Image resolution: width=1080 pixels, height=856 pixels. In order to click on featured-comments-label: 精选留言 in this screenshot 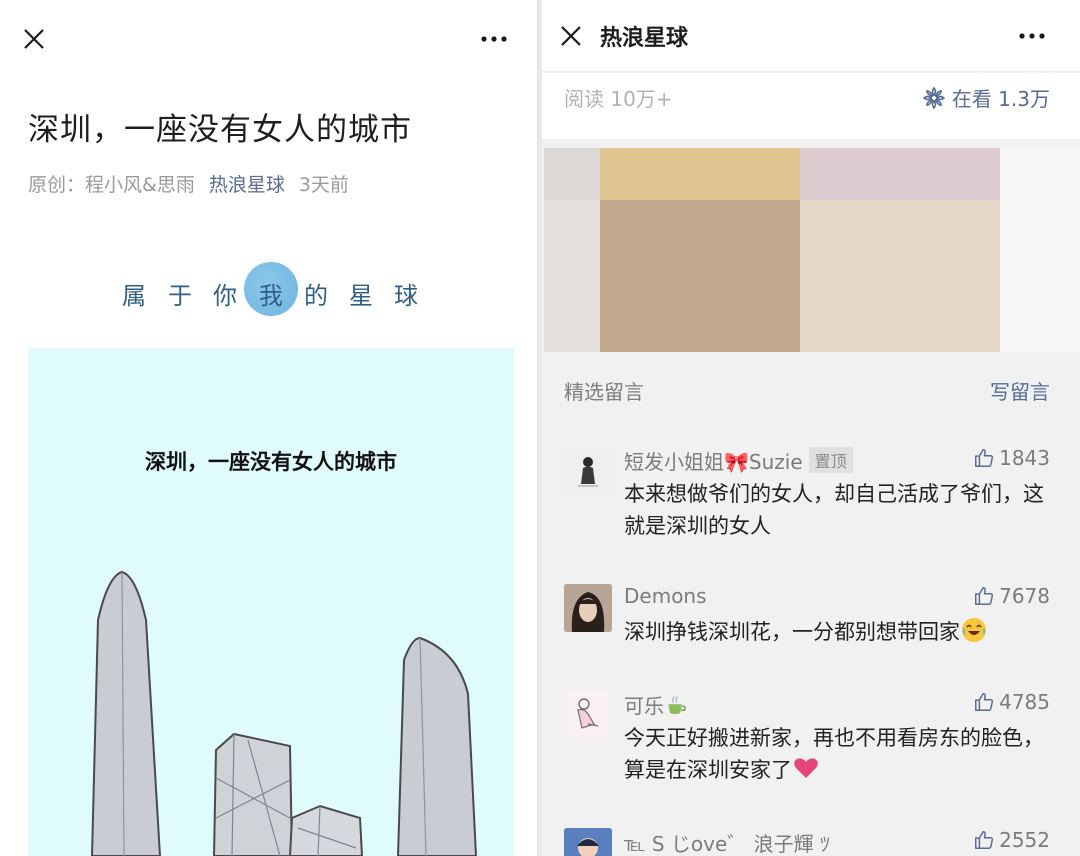, I will do `click(604, 392)`.